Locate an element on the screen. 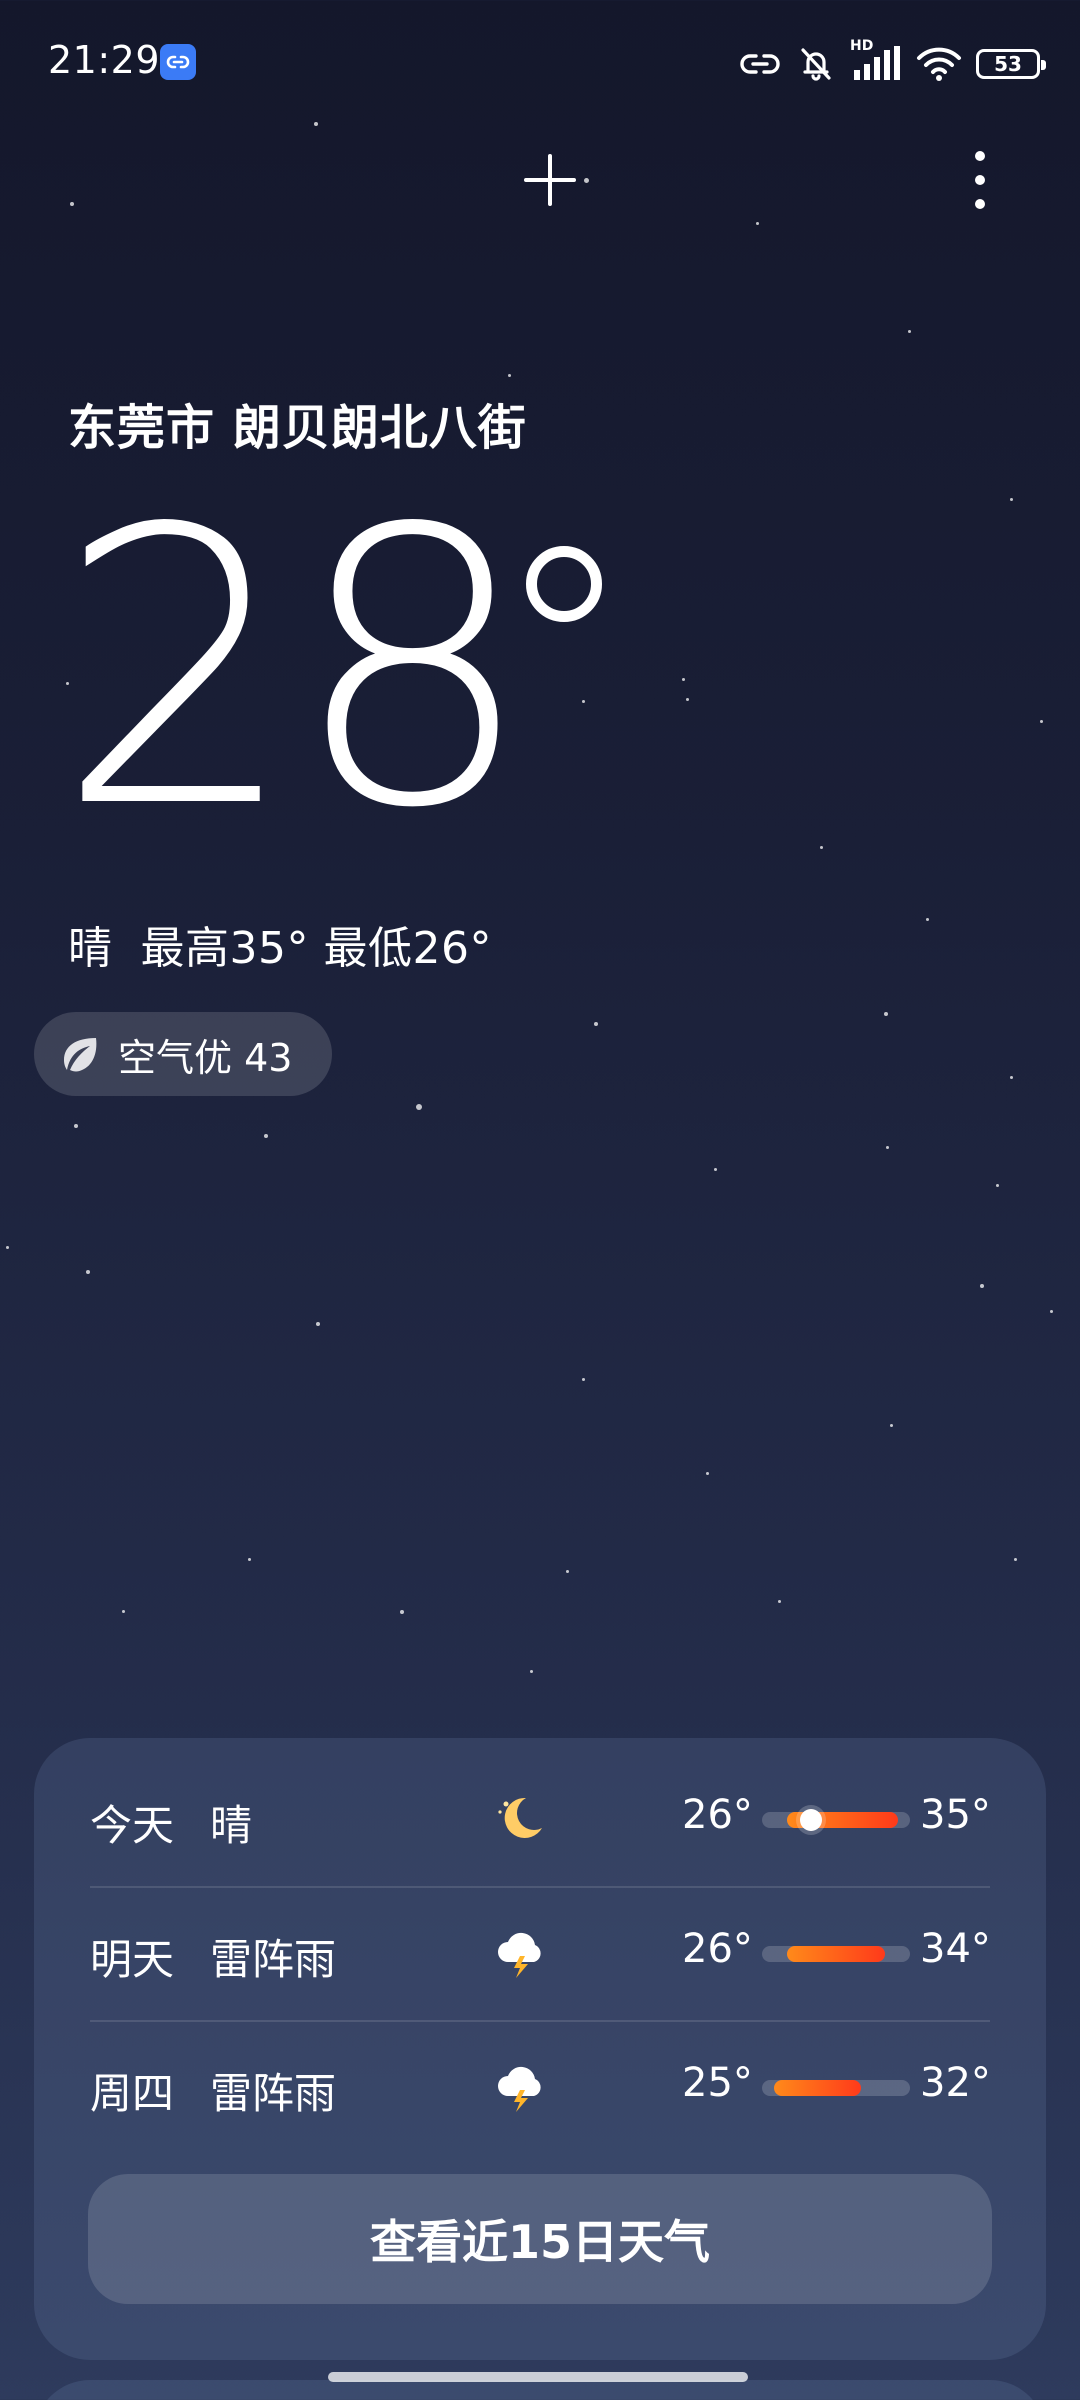  plus-icon is located at coordinates (550, 180).